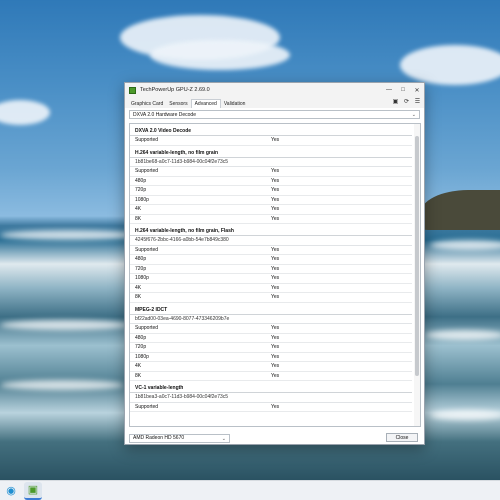 This screenshot has height=500, width=500. Describe the element at coordinates (274, 90) in the screenshot. I see `title-bar: TechPowerUp GPU-Z 2.69.0 — □ ✕` at that location.